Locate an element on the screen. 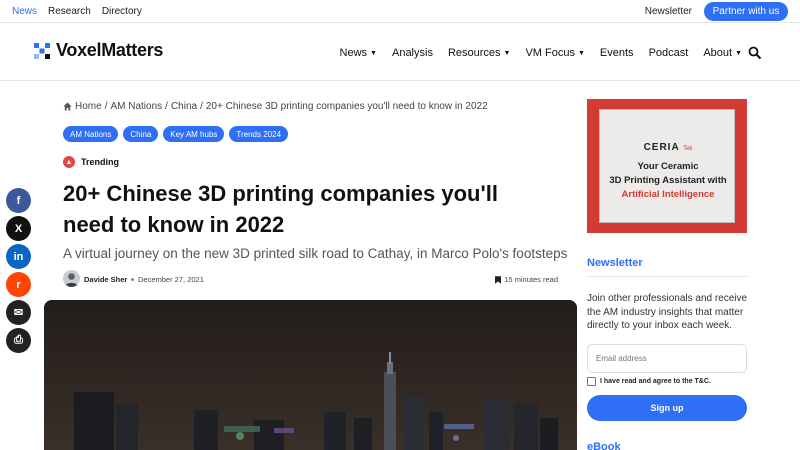  ad-line-1: Your Ceramic is located at coordinates (668, 166).